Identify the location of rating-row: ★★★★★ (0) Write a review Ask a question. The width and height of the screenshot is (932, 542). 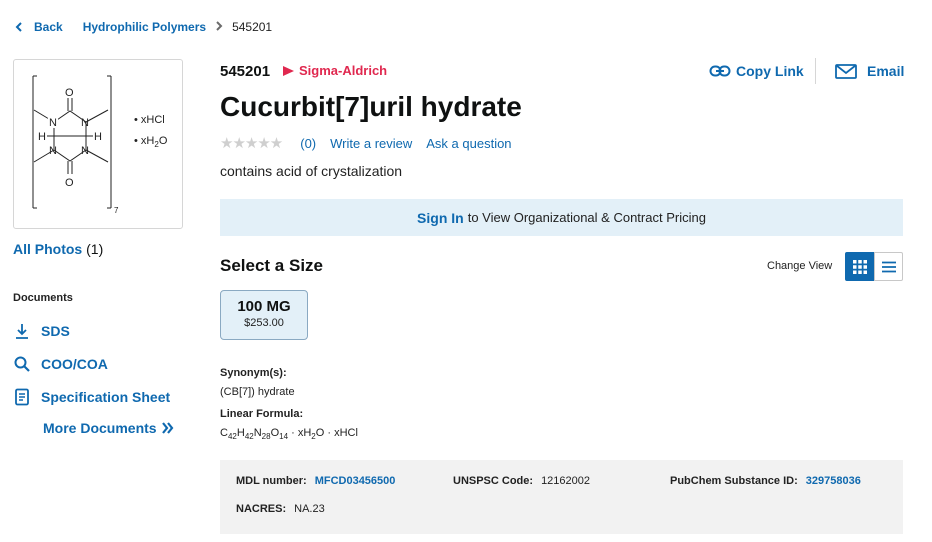
(373, 143).